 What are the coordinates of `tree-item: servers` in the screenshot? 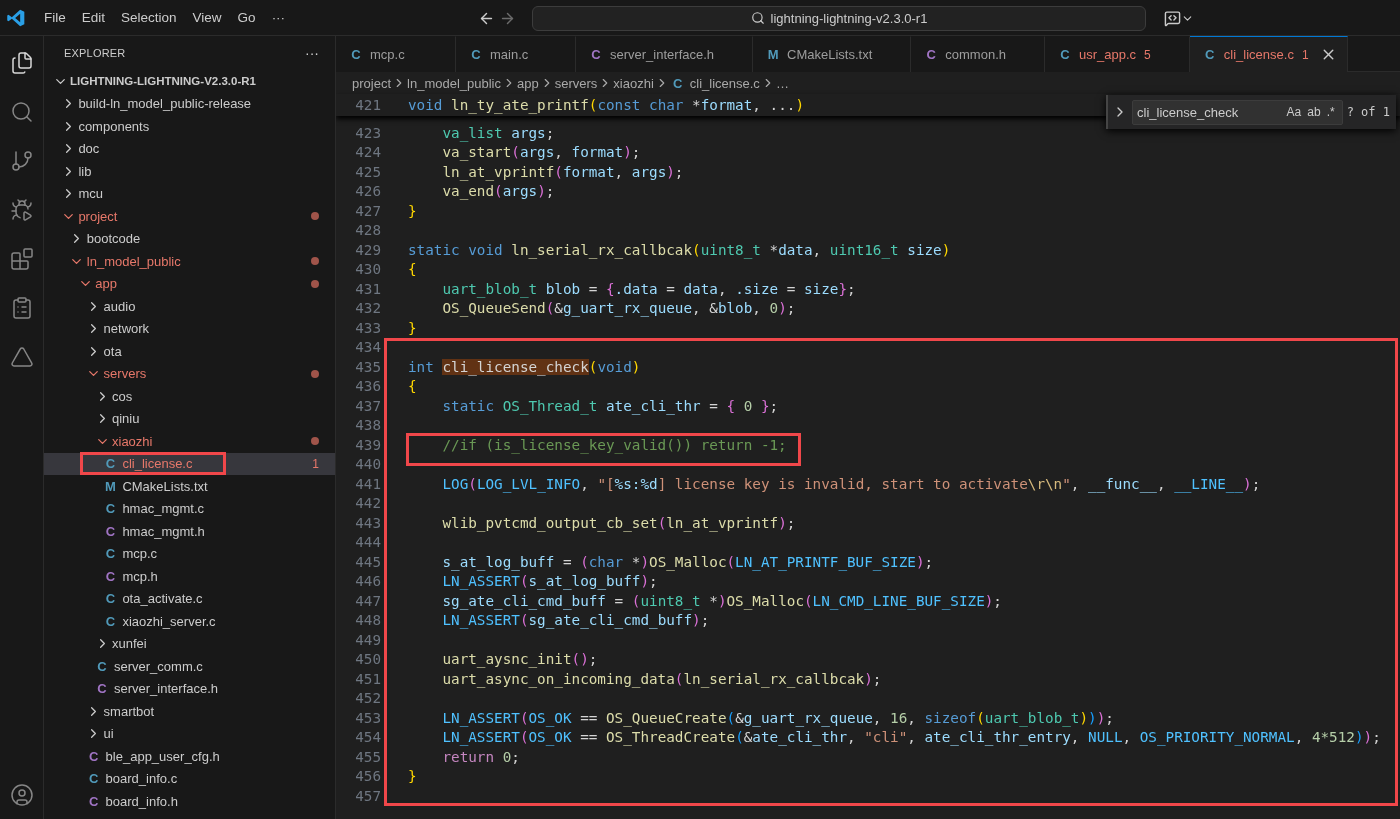 It's located at (189, 373).